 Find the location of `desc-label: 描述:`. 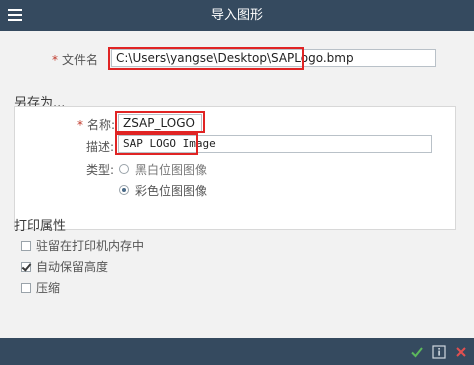

desc-label: 描述: is located at coordinates (100, 147).